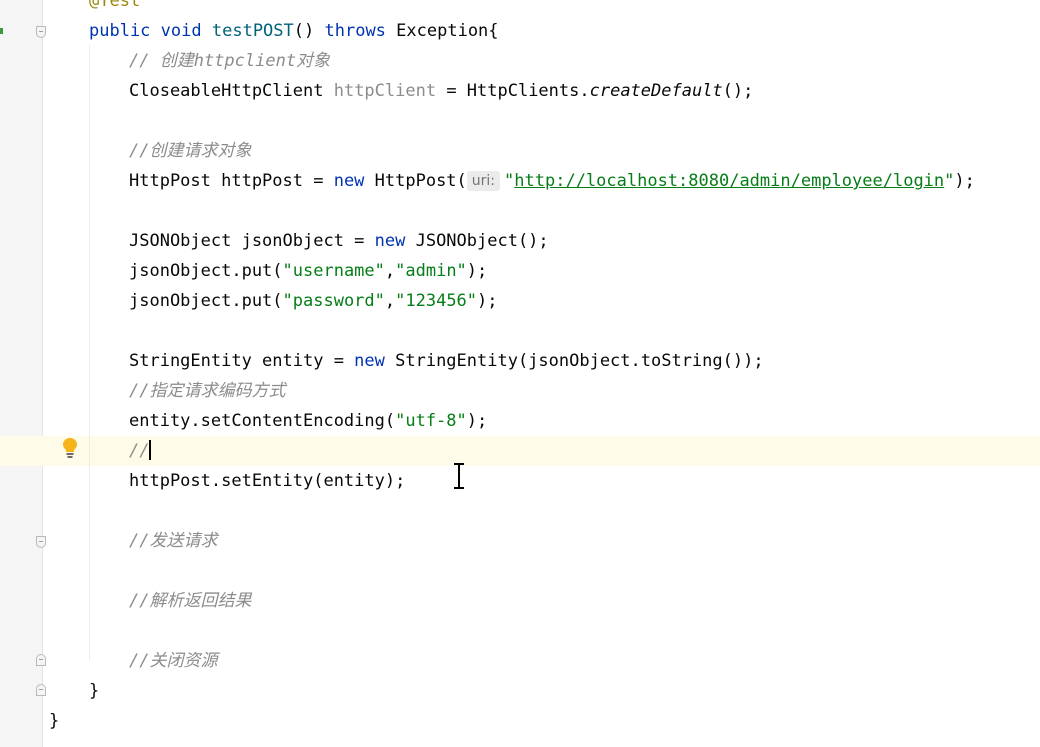  I want to click on exception-type: Exception{, so click(447, 31).